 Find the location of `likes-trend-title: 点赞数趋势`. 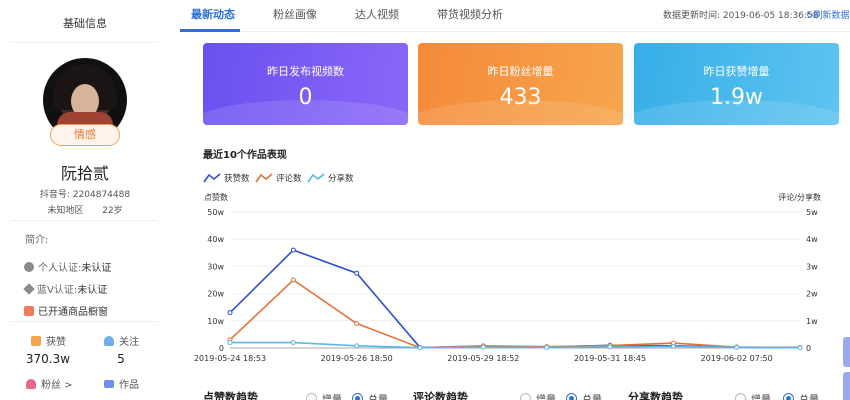

likes-trend-title: 点赞数趋势 is located at coordinates (230, 395).